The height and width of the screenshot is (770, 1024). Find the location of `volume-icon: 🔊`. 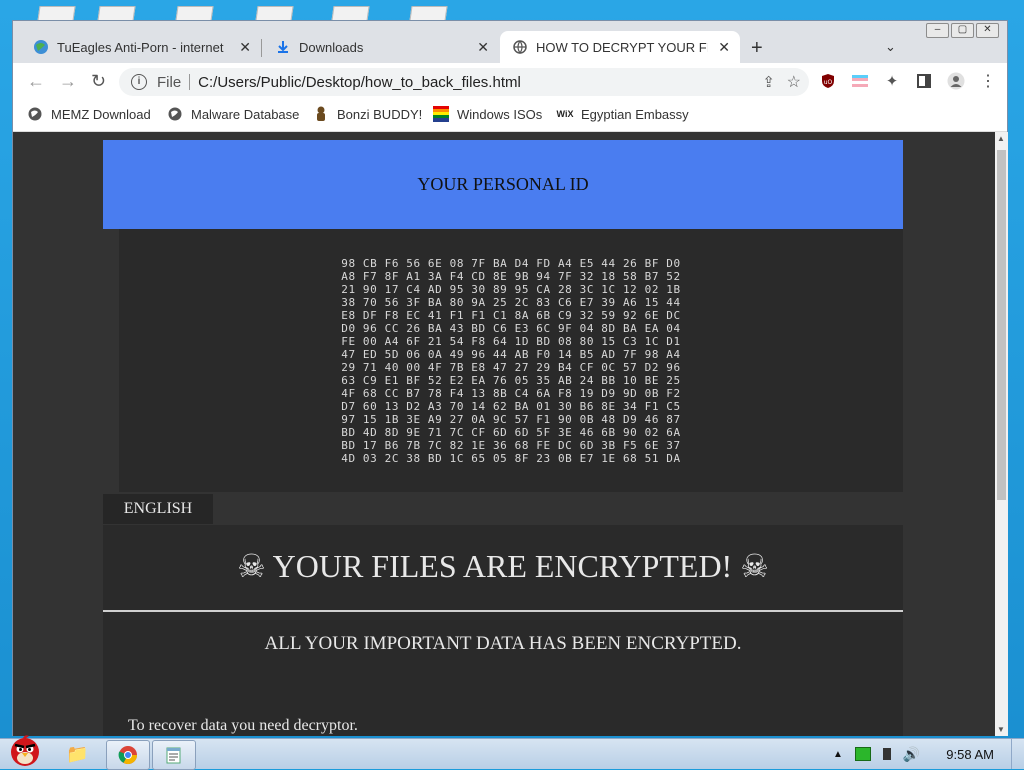

volume-icon: 🔊 is located at coordinates (911, 754).